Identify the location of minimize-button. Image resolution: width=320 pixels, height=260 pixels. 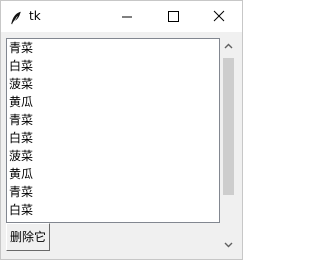
(127, 16).